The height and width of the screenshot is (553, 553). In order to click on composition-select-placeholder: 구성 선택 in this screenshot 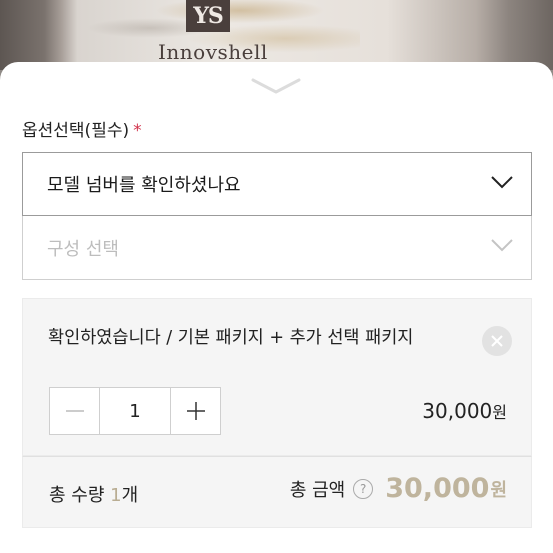, I will do `click(83, 249)`.